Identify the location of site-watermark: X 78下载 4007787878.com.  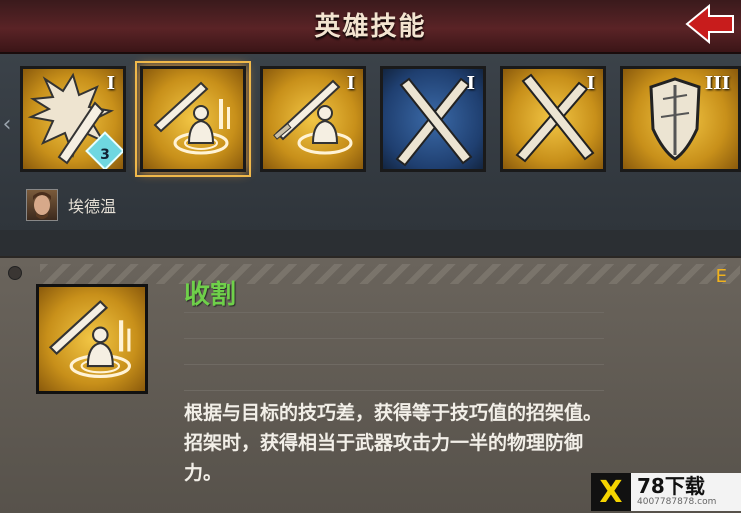
(666, 492).